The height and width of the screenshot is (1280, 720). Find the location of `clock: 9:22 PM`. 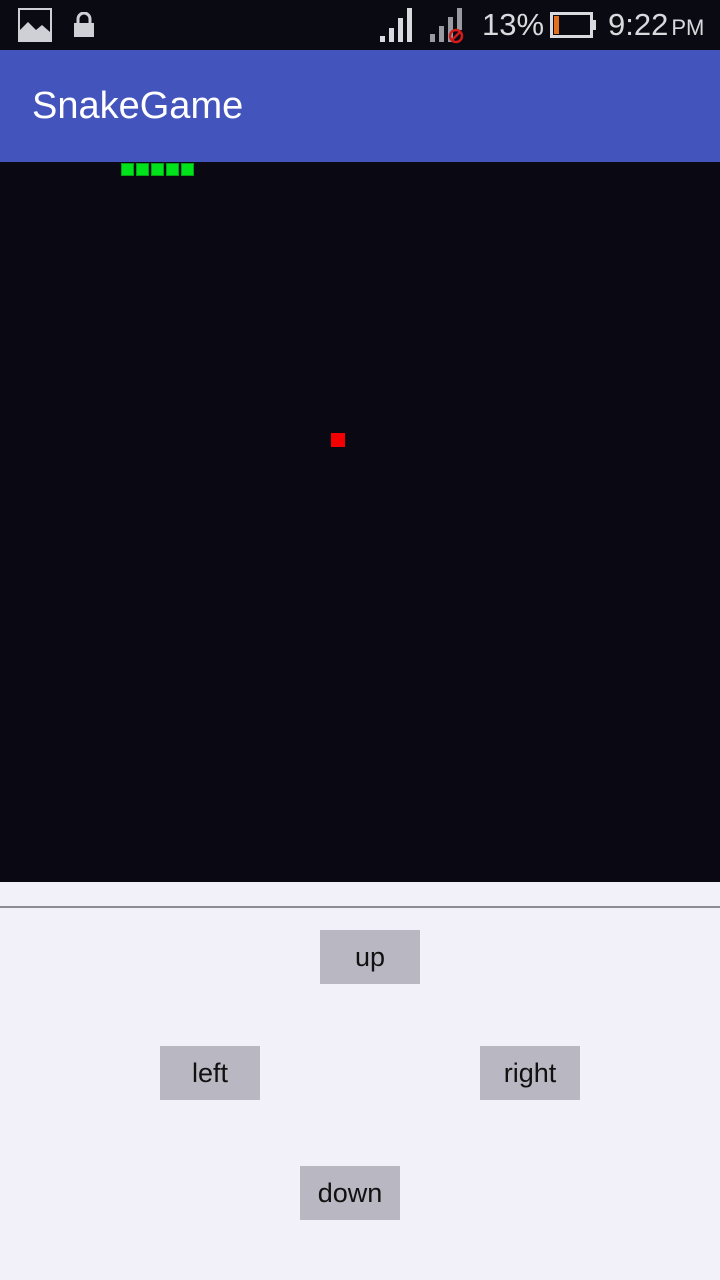

clock: 9:22 PM is located at coordinates (656, 25).